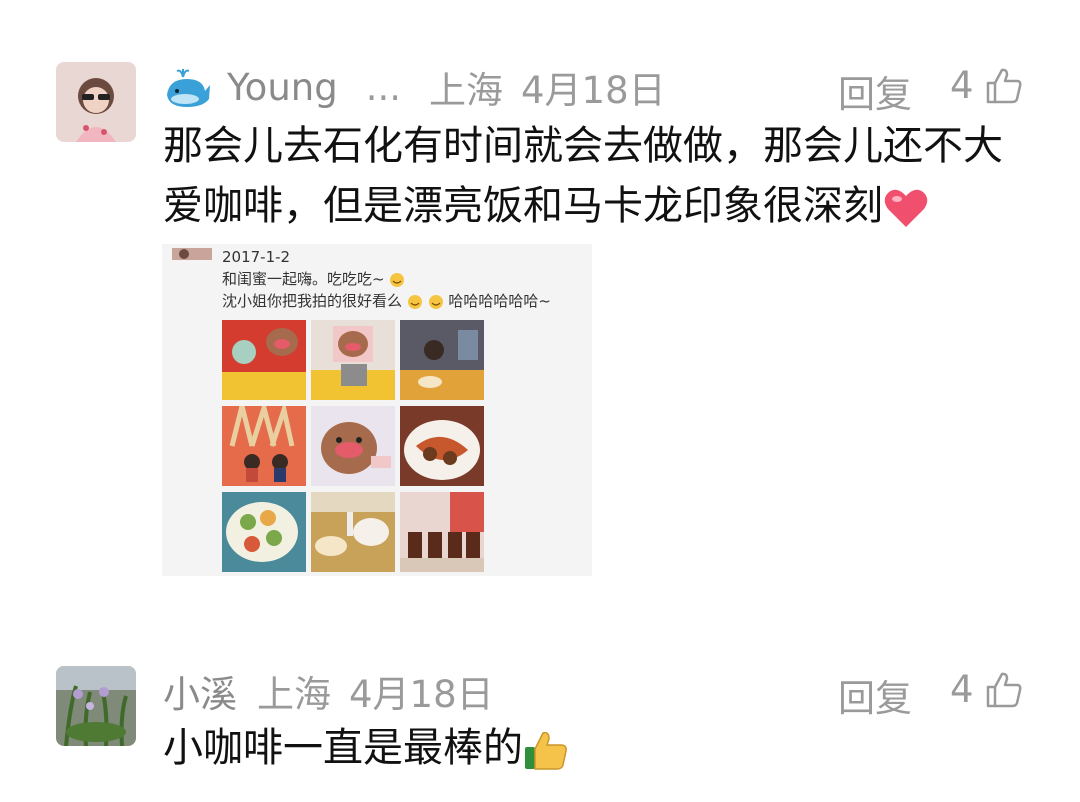 This screenshot has height=802, width=1080. Describe the element at coordinates (256, 257) in the screenshot. I see `attached-date: 2017-1-2` at that location.